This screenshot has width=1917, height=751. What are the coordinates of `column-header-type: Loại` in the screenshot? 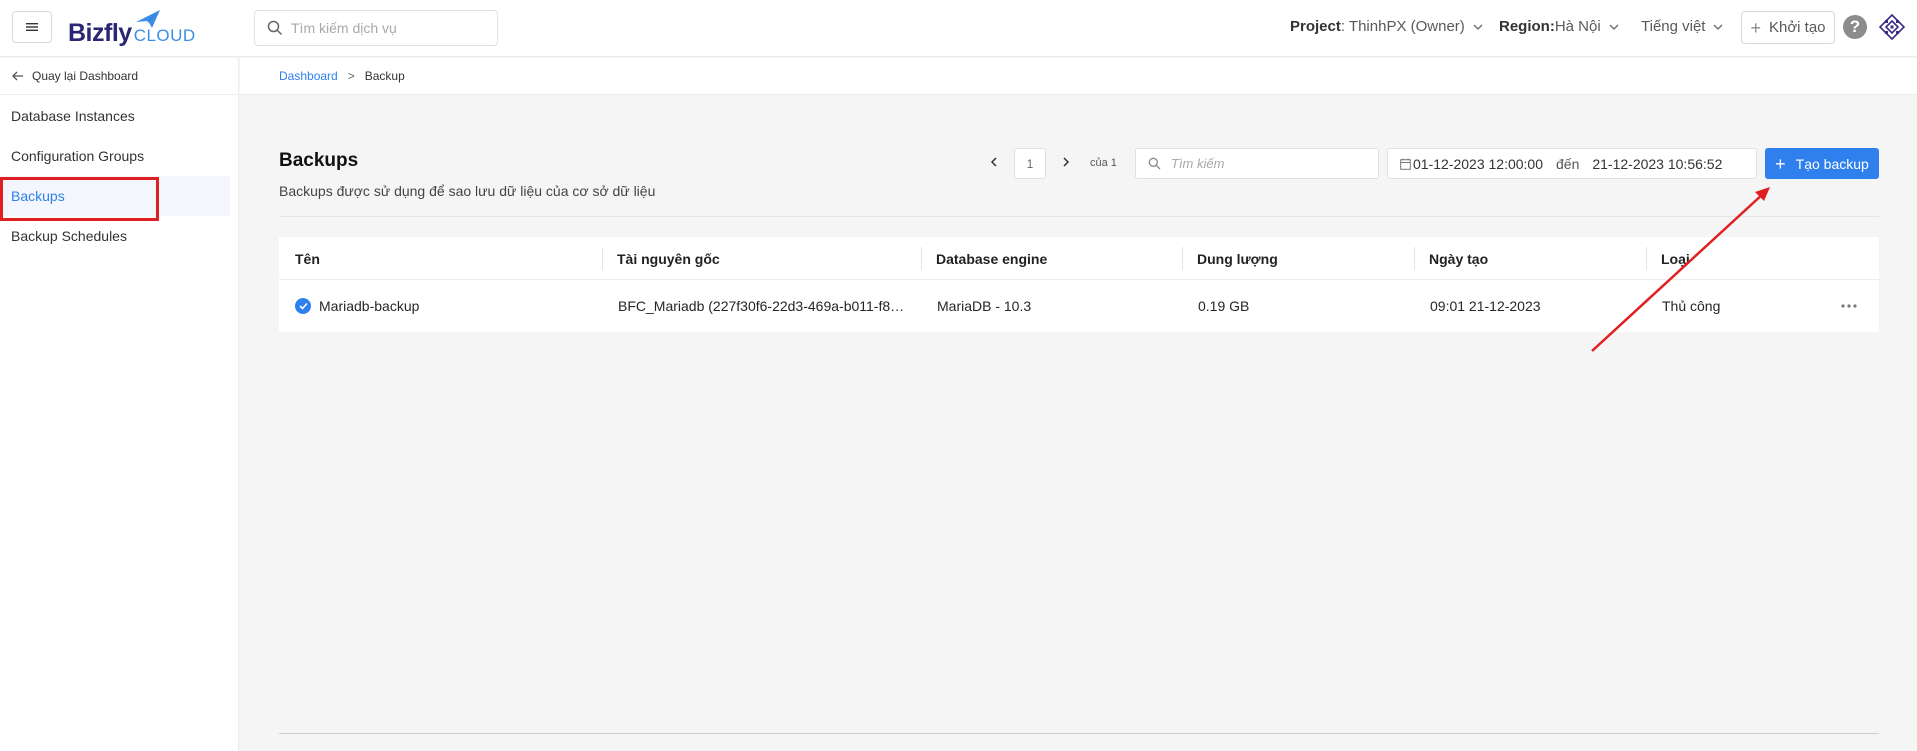 It's located at (1675, 258).